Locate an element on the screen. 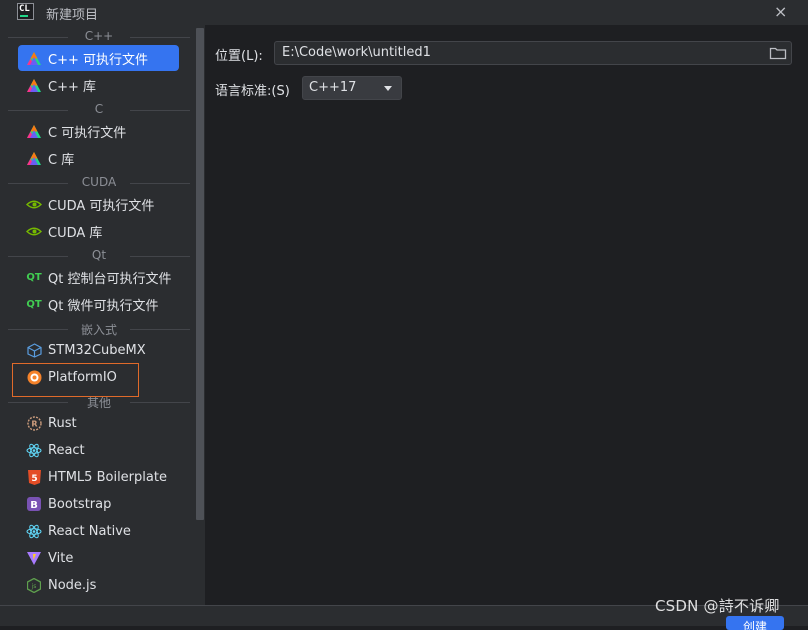  group-header: C is located at coordinates (99, 109).